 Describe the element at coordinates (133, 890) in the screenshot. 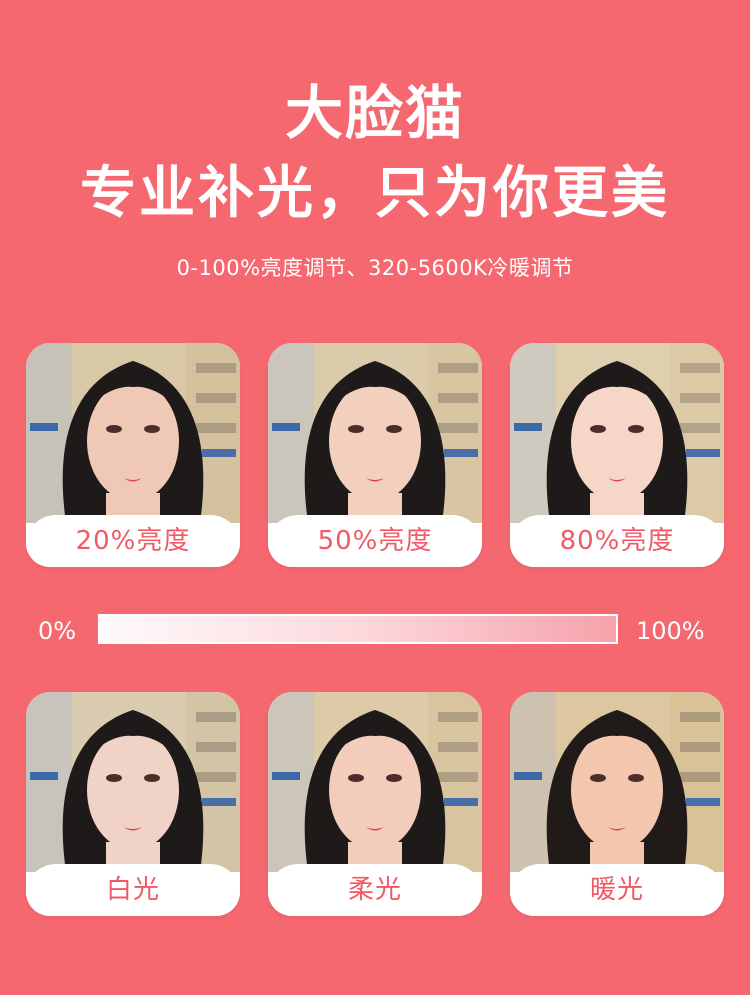

I see `light-mode-label: 白光` at that location.